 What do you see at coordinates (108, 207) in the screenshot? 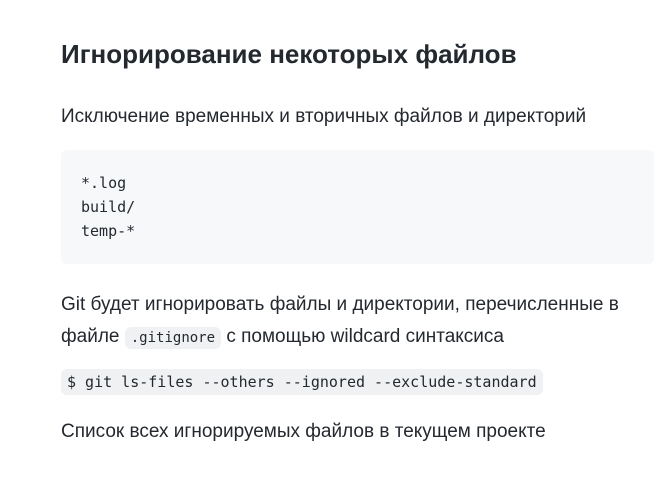
I see `code-line: build/` at bounding box center [108, 207].